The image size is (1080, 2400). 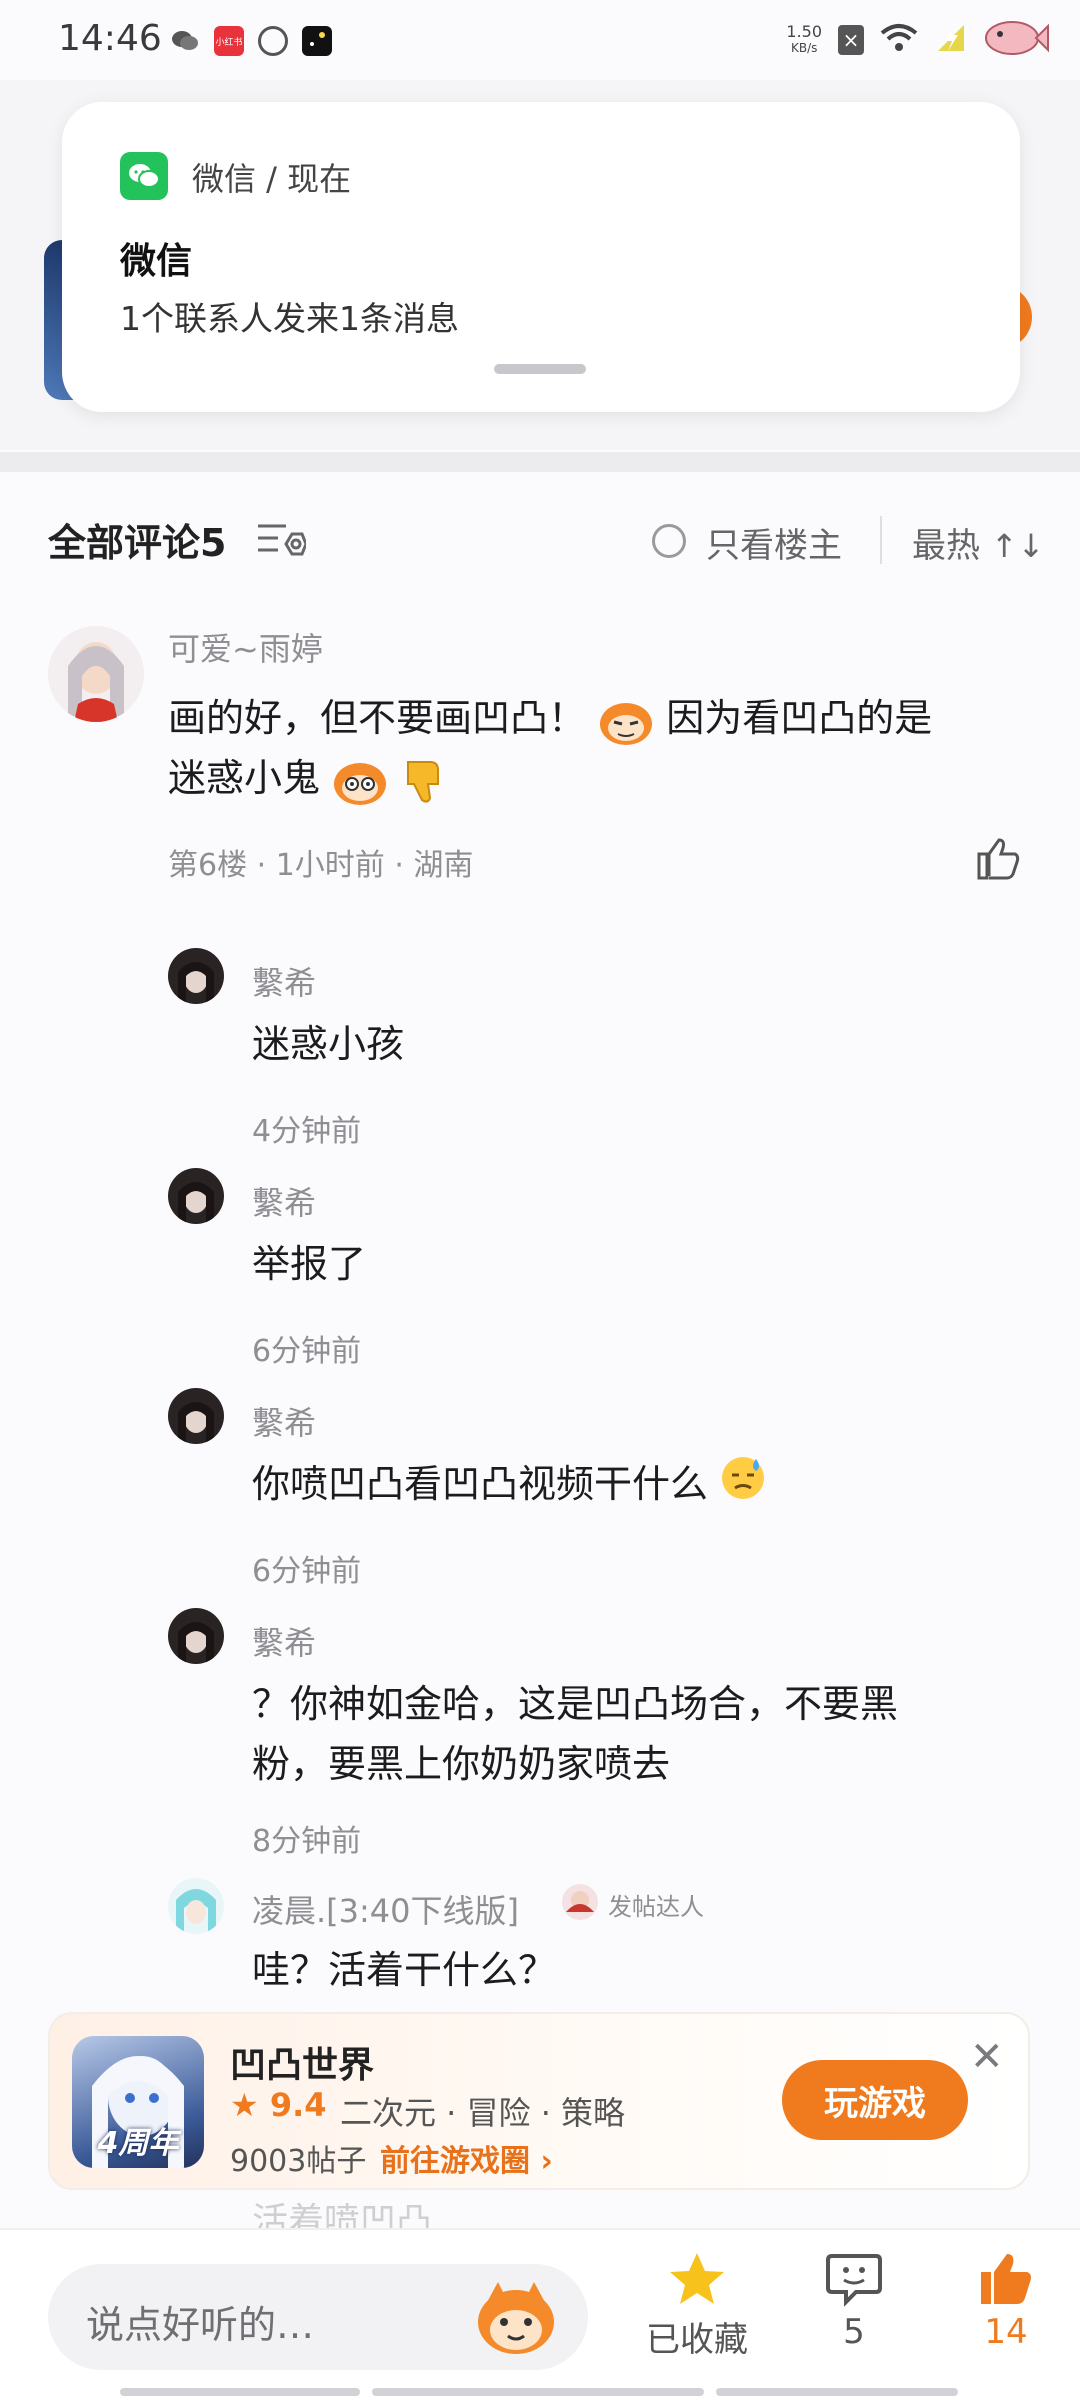 I want to click on favorite-button: 已收藏, so click(x=697, y=2305).